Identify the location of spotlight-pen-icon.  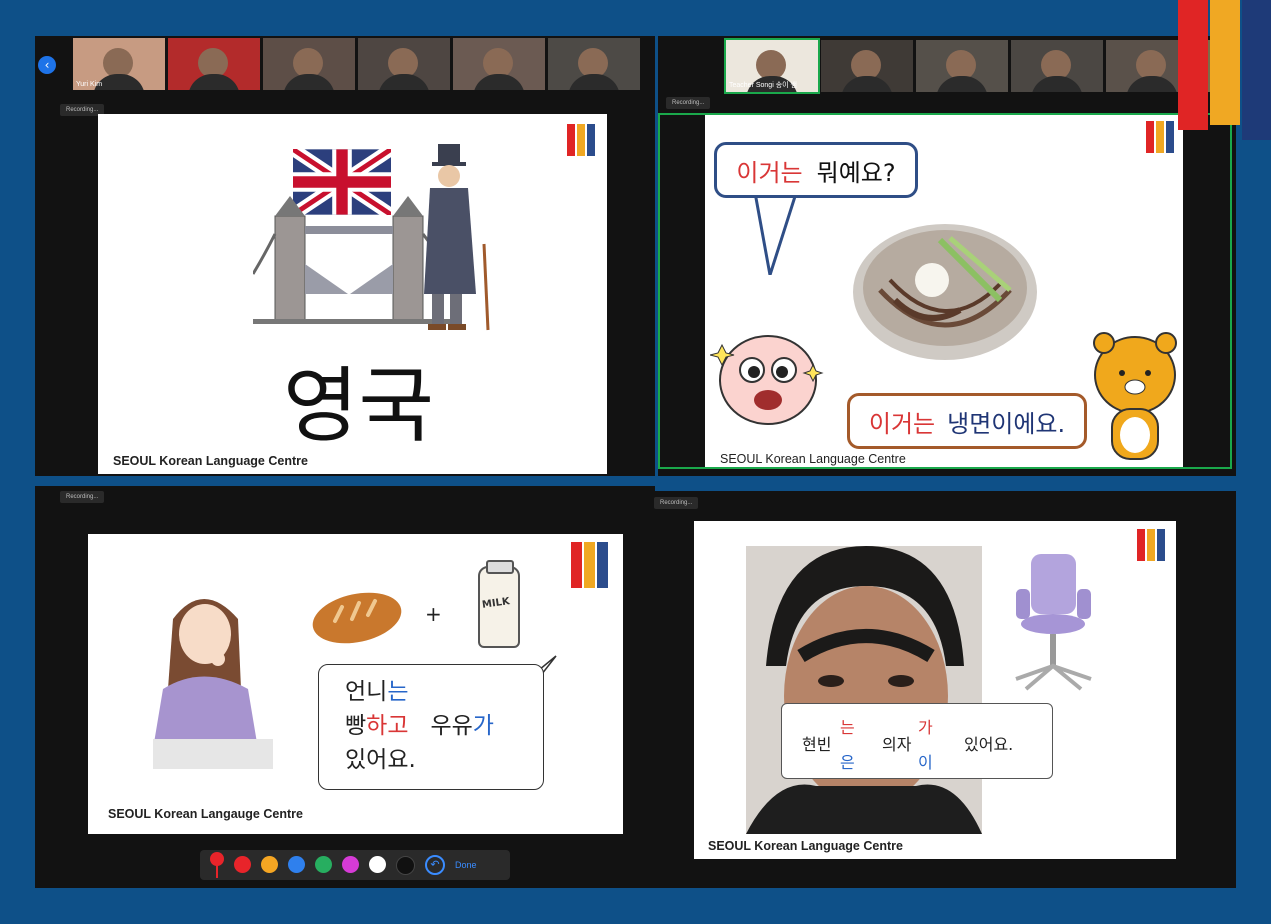
(217, 865).